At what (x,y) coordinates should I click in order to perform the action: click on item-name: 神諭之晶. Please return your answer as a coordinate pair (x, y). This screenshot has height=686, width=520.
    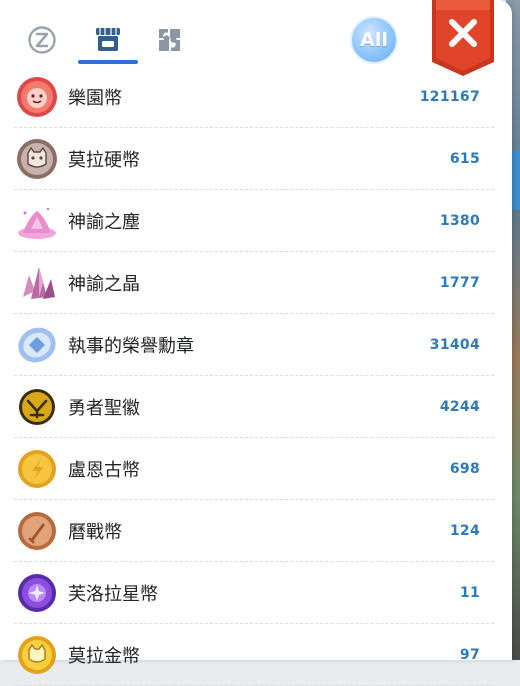
    Looking at the image, I should click on (104, 284).